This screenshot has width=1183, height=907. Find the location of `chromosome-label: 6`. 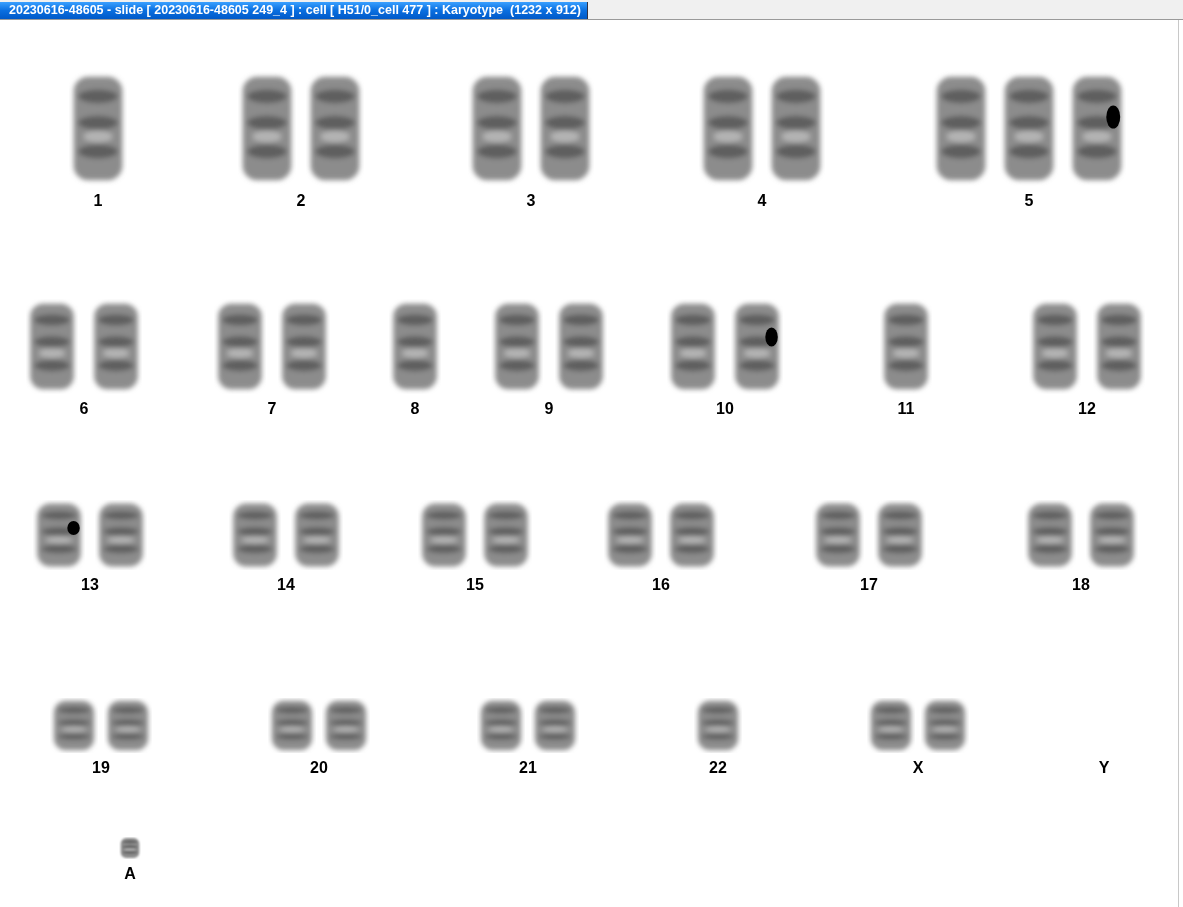

chromosome-label: 6 is located at coordinates (84, 409).